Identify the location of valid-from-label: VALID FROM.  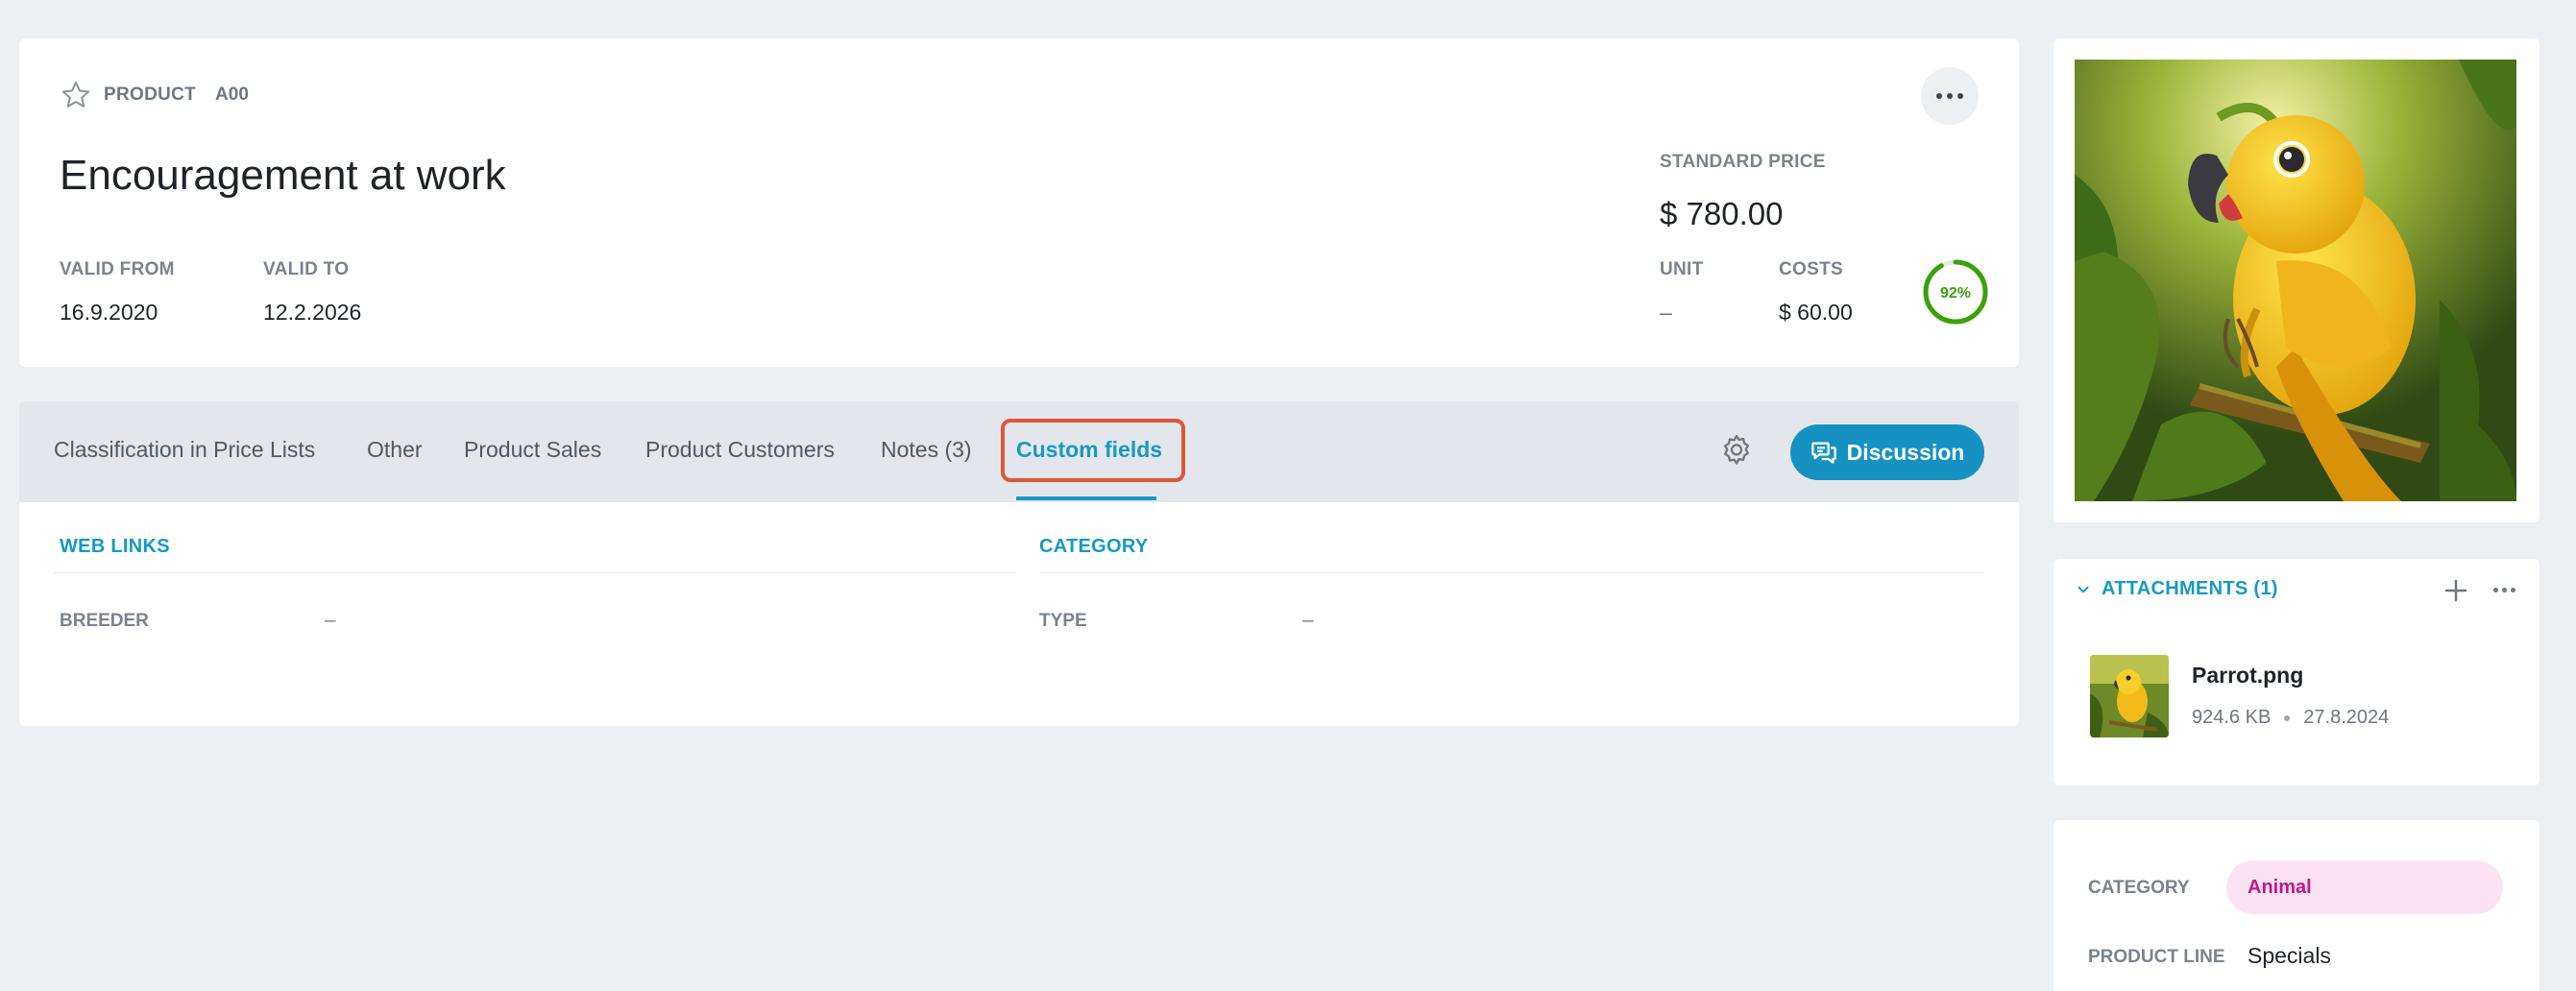
(118, 269).